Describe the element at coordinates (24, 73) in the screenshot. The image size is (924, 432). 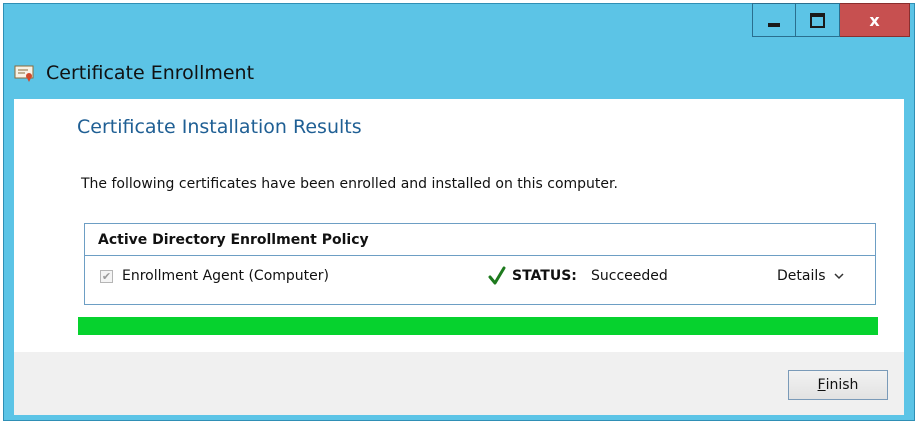
I see `certificate-icon` at that location.